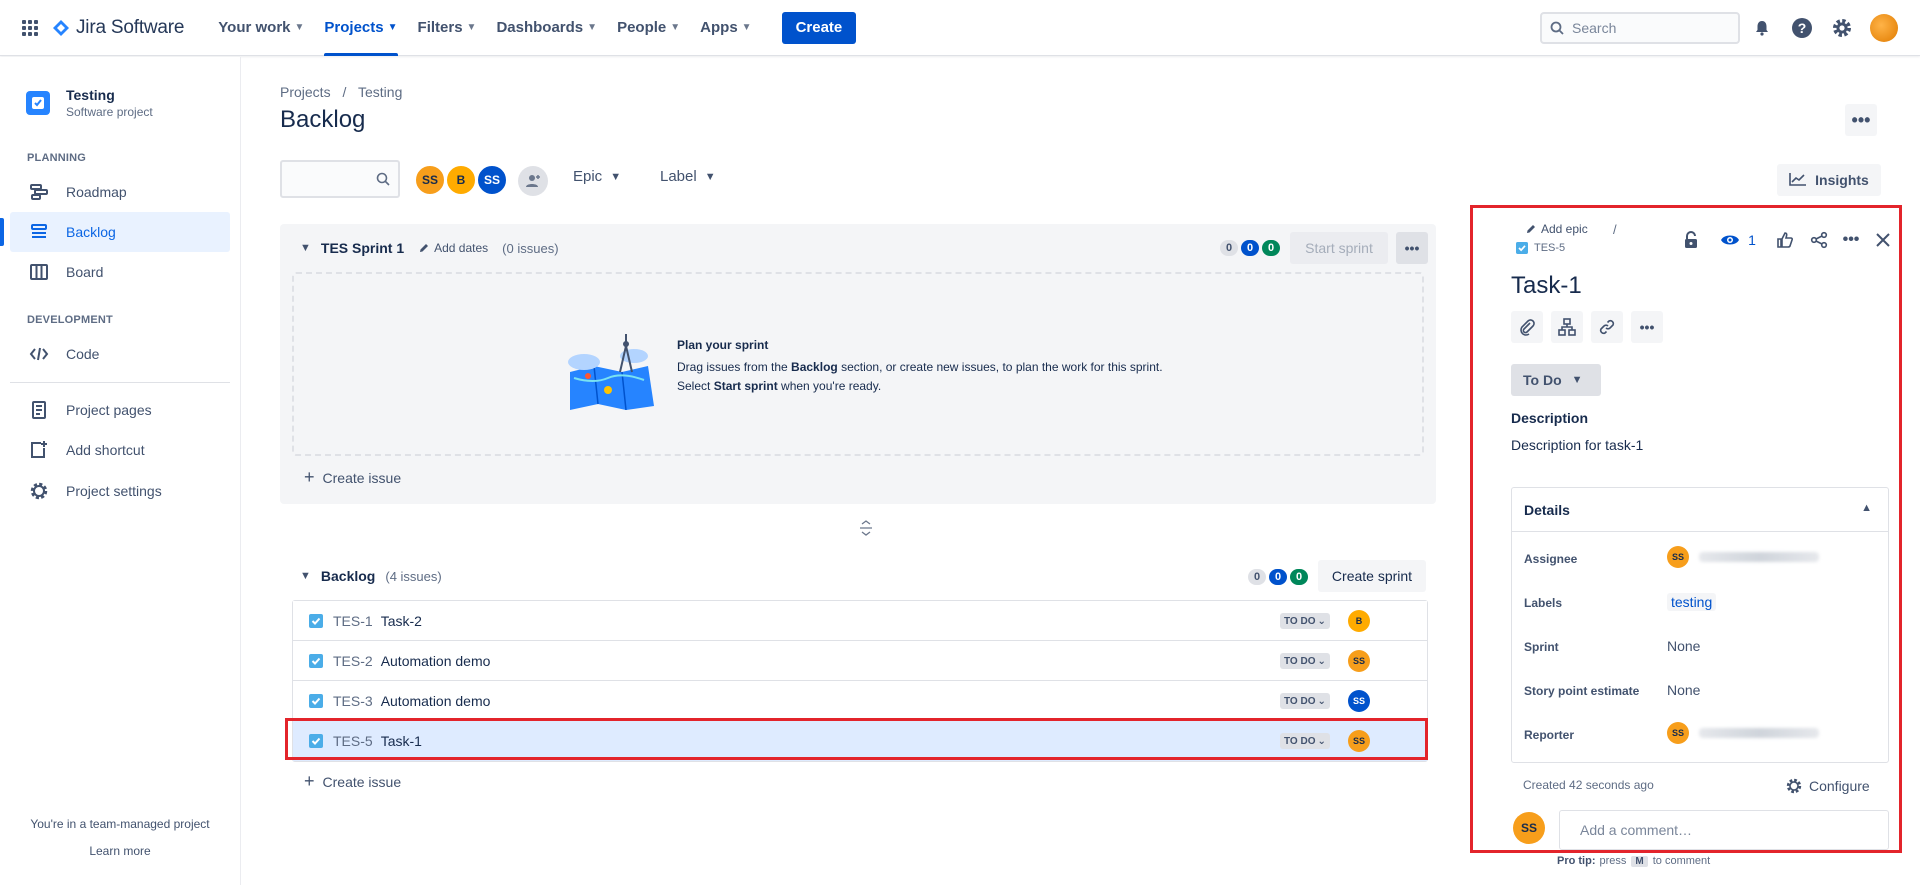  What do you see at coordinates (1738, 240) in the screenshot?
I see `watch-button: 1` at bounding box center [1738, 240].